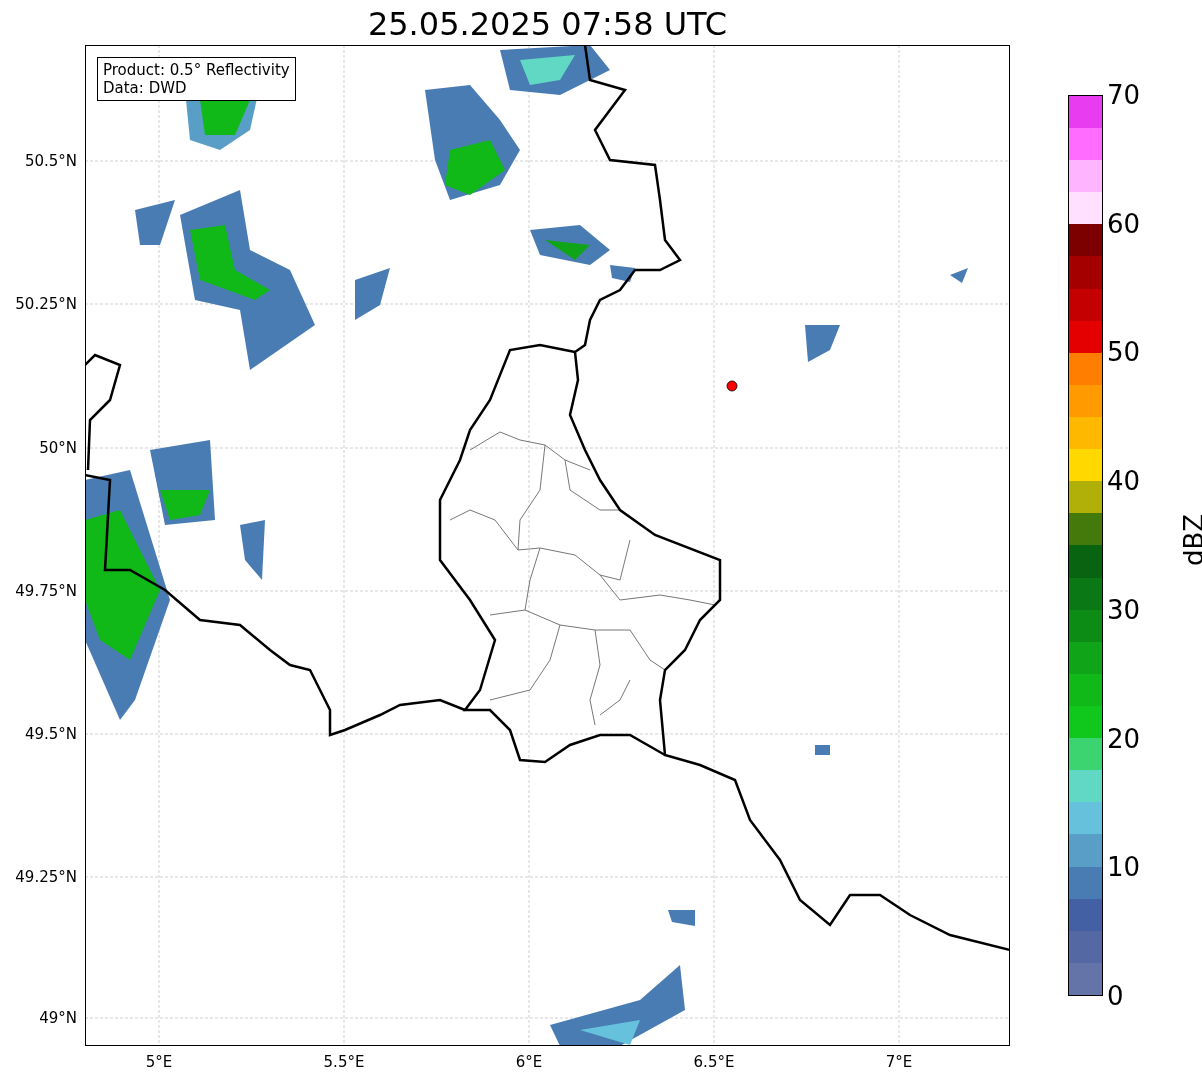  What do you see at coordinates (46, 877) in the screenshot?
I see `latitude-label: 49.25°N` at bounding box center [46, 877].